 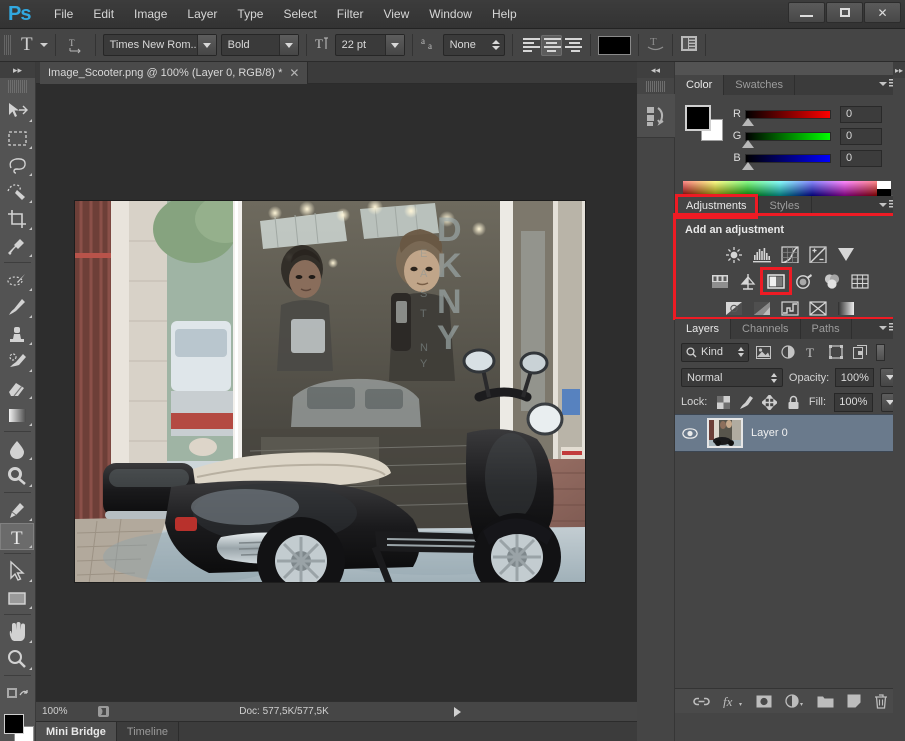 I want to click on invert-icon, so click(x=734, y=308).